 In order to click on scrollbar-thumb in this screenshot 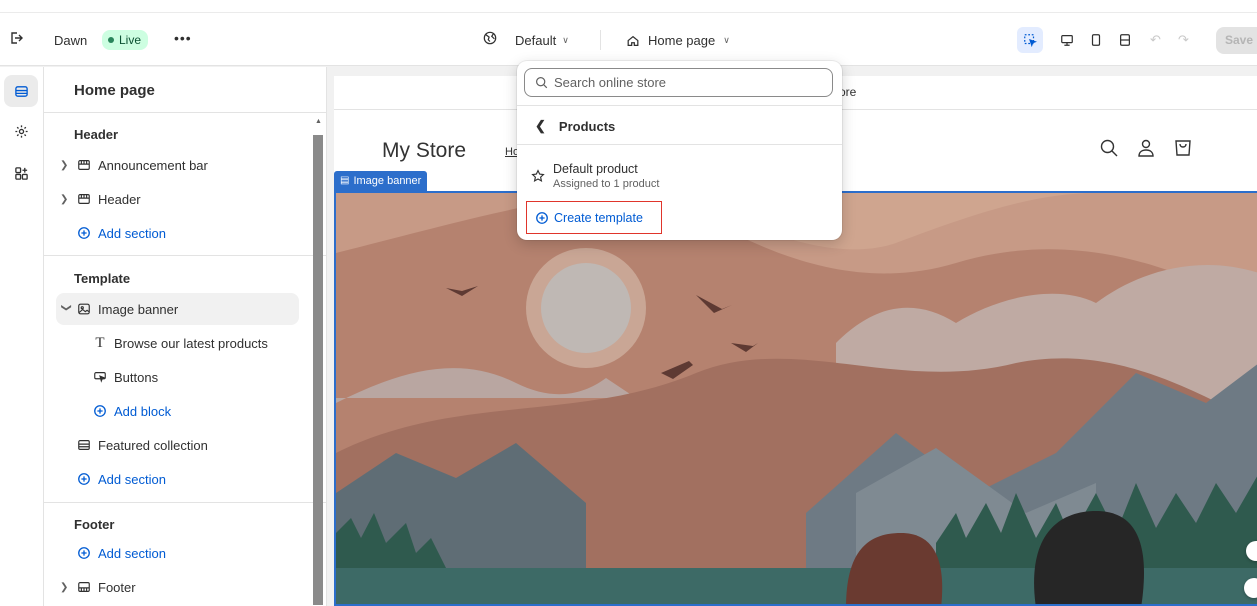, I will do `click(318, 370)`.